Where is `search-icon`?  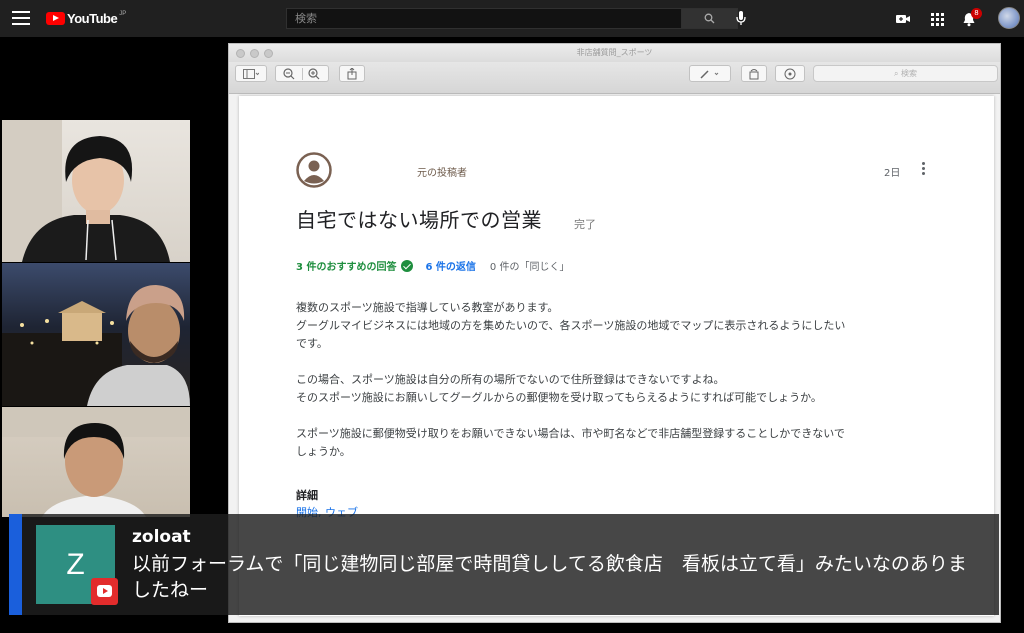
search-icon is located at coordinates (709, 18).